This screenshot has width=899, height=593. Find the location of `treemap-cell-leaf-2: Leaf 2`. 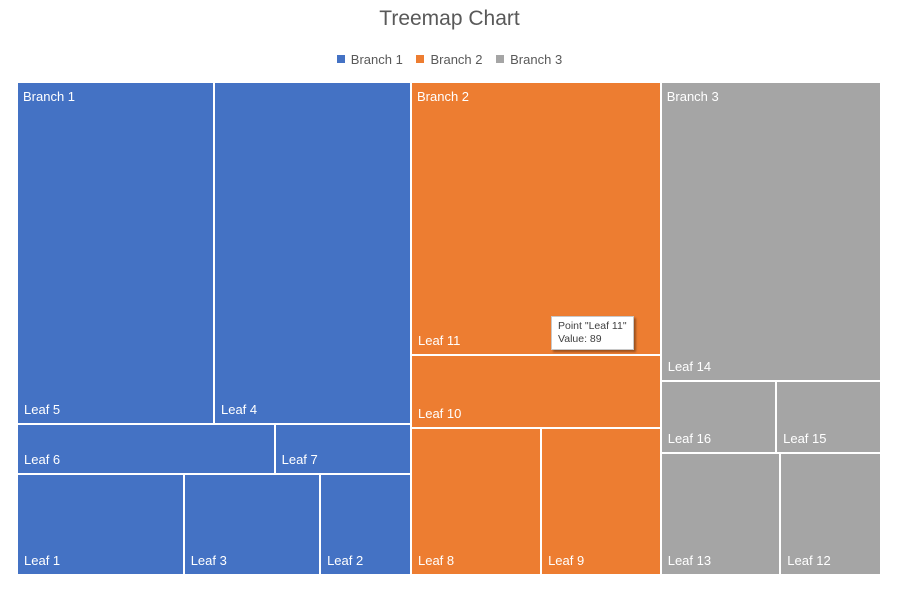

treemap-cell-leaf-2: Leaf 2 is located at coordinates (365, 524).